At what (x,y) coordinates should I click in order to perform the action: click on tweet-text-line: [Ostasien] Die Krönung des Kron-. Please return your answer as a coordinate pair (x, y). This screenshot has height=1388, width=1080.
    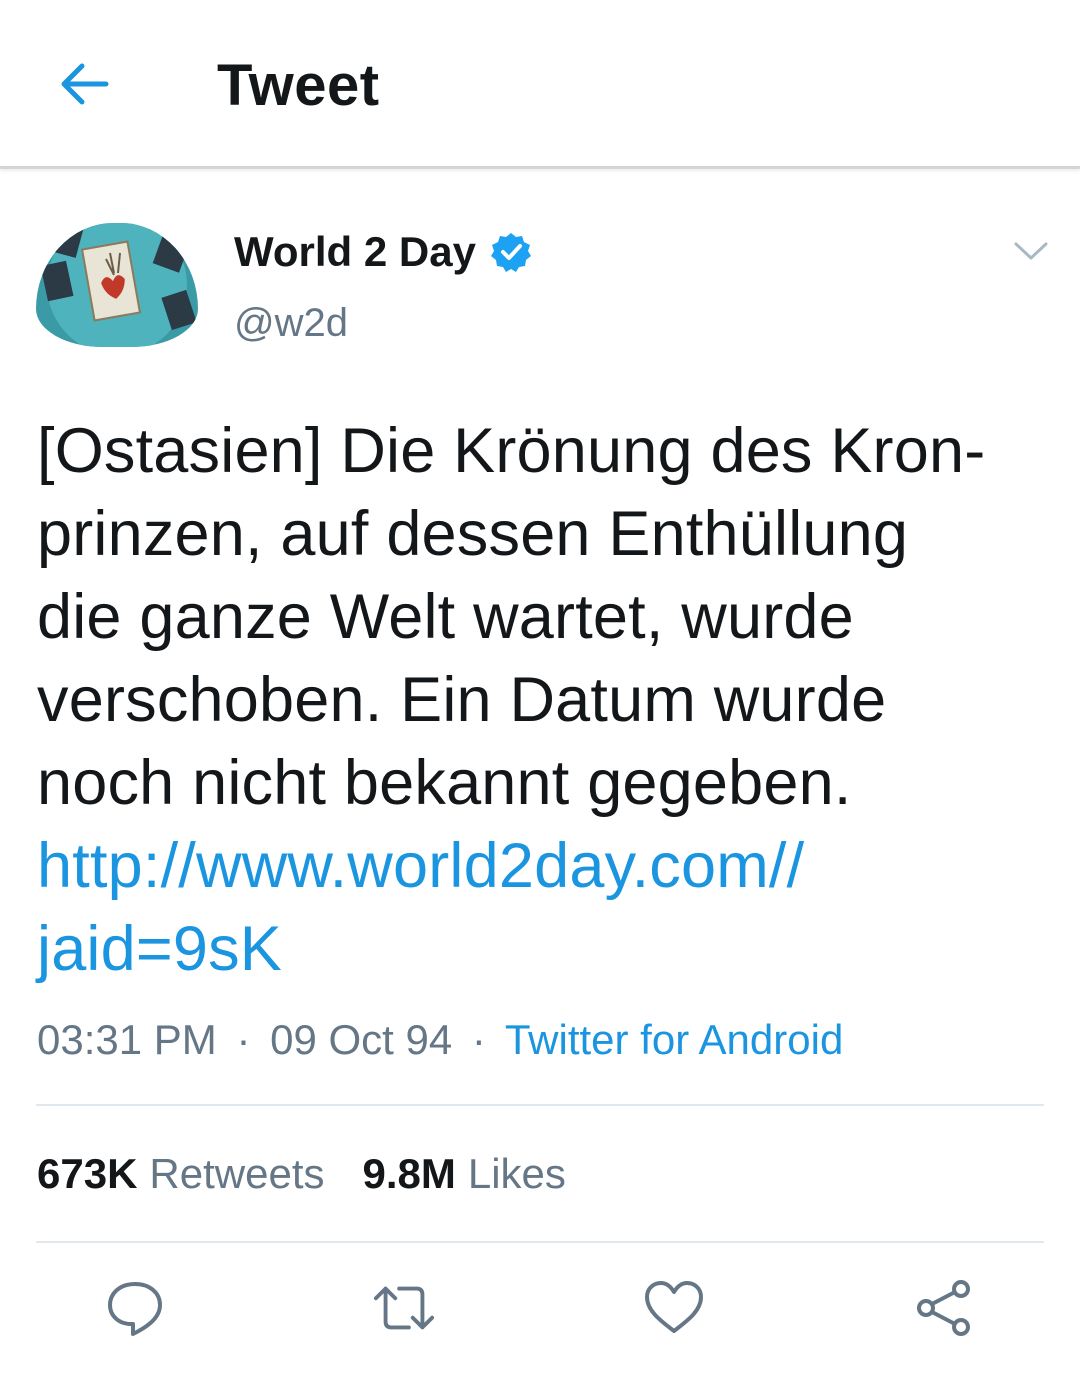
    Looking at the image, I should click on (511, 451).